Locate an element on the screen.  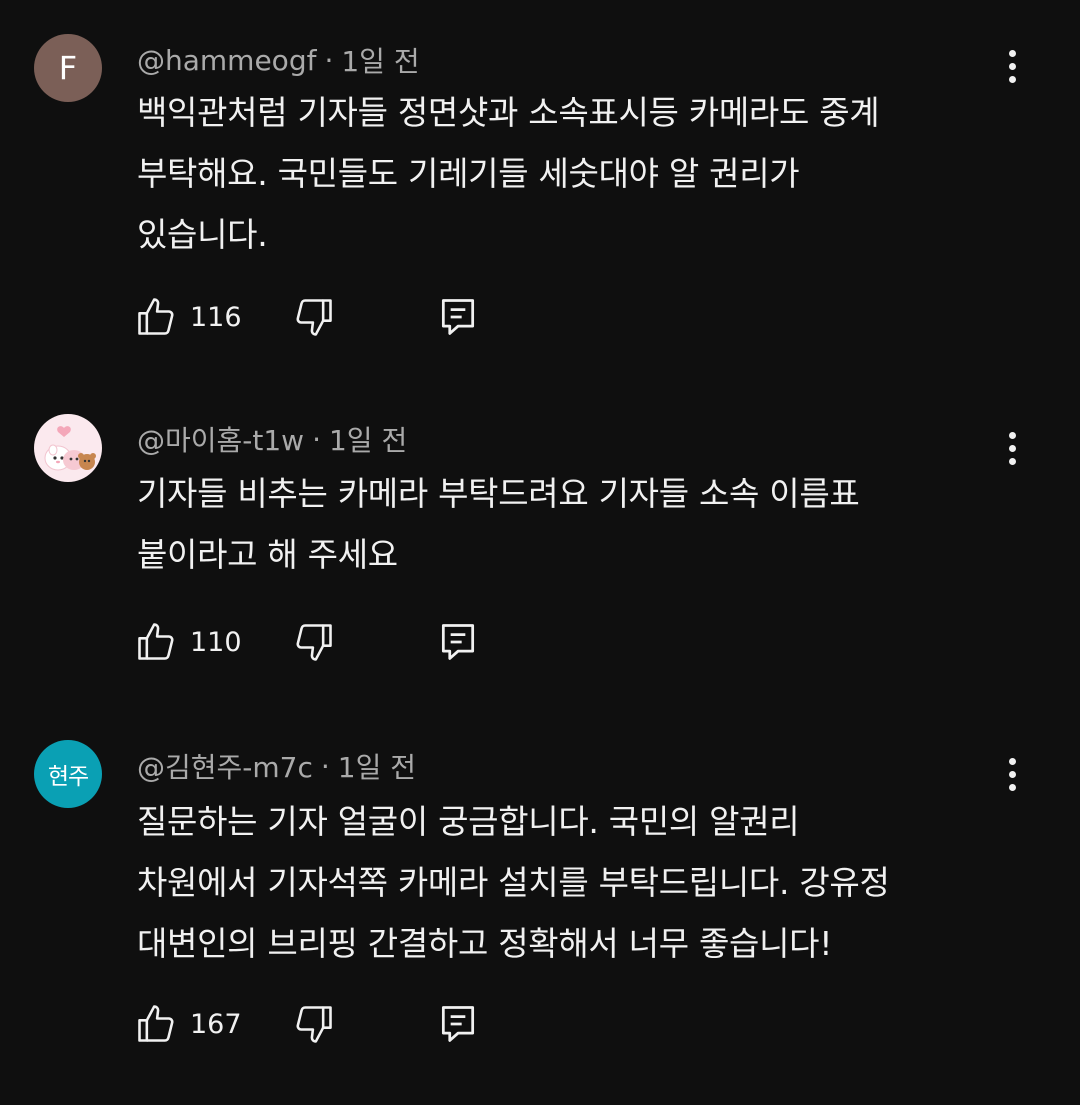
comment-header: @마이홈-t1w · 1일 전 is located at coordinates (272, 439).